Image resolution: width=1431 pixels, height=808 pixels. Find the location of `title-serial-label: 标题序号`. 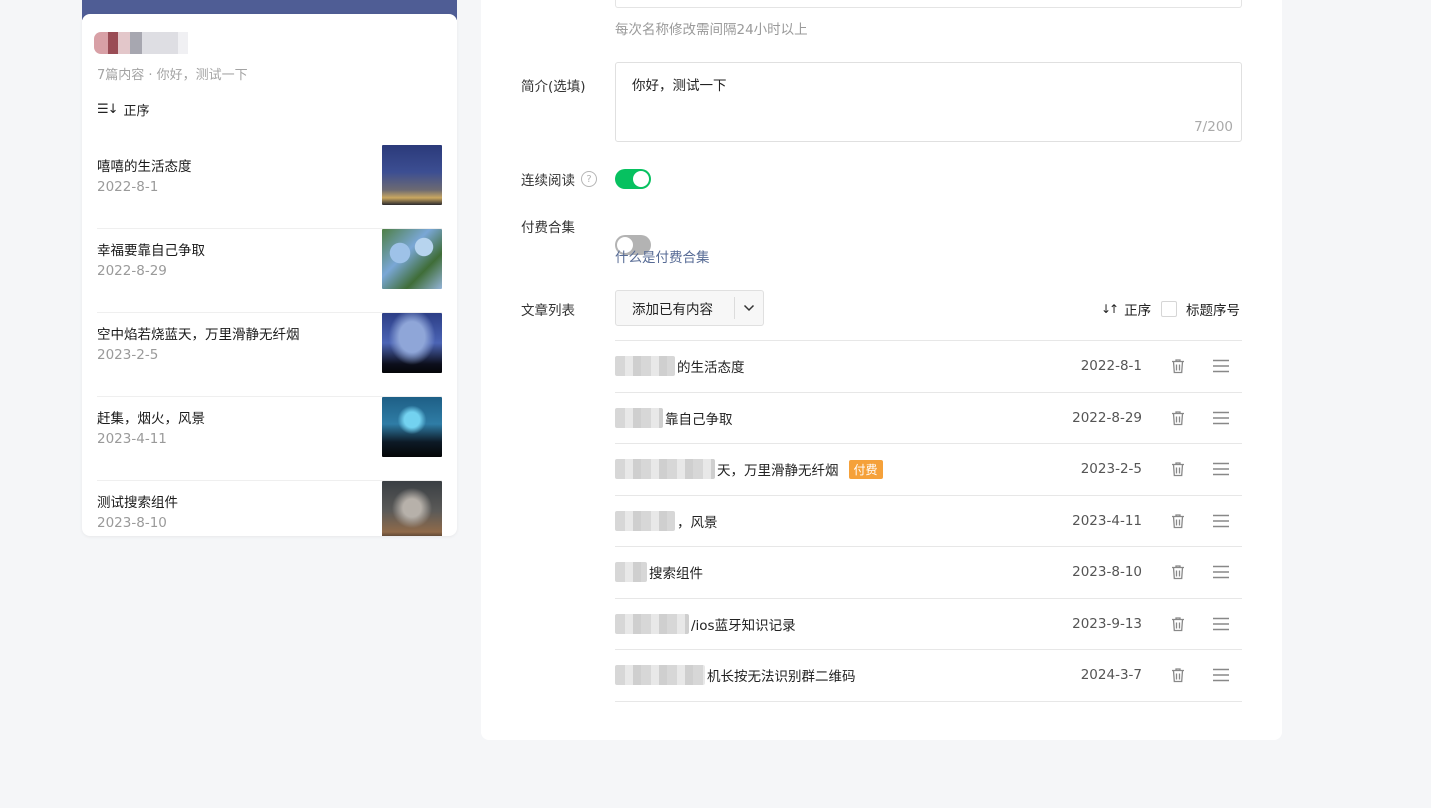

title-serial-label: 标题序号 is located at coordinates (1213, 311).